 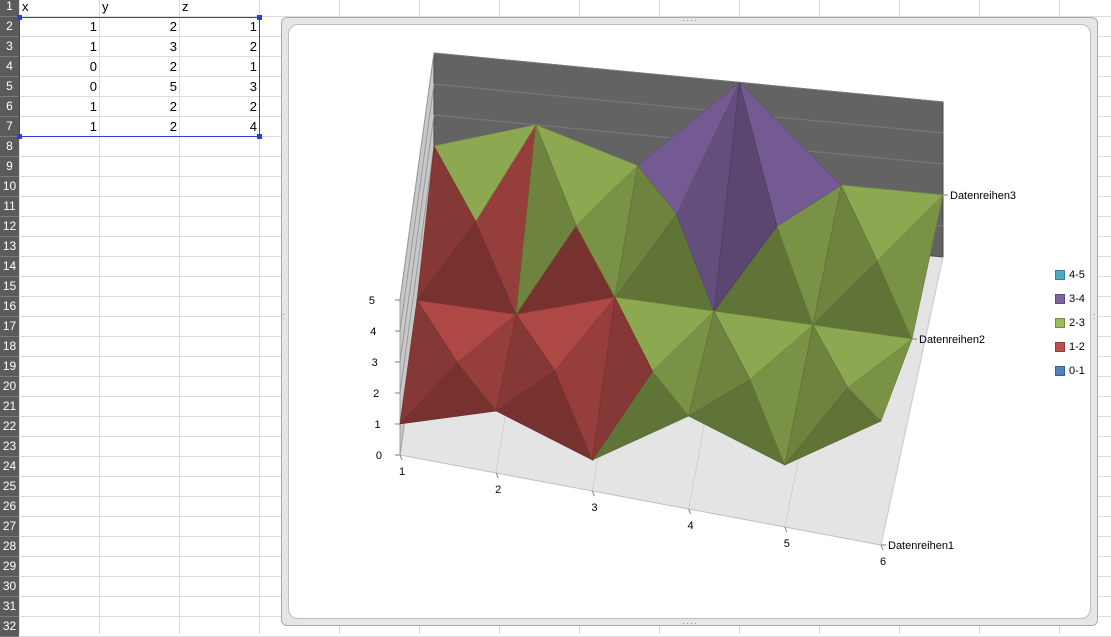 What do you see at coordinates (9, 487) in the screenshot?
I see `row-header: 25` at bounding box center [9, 487].